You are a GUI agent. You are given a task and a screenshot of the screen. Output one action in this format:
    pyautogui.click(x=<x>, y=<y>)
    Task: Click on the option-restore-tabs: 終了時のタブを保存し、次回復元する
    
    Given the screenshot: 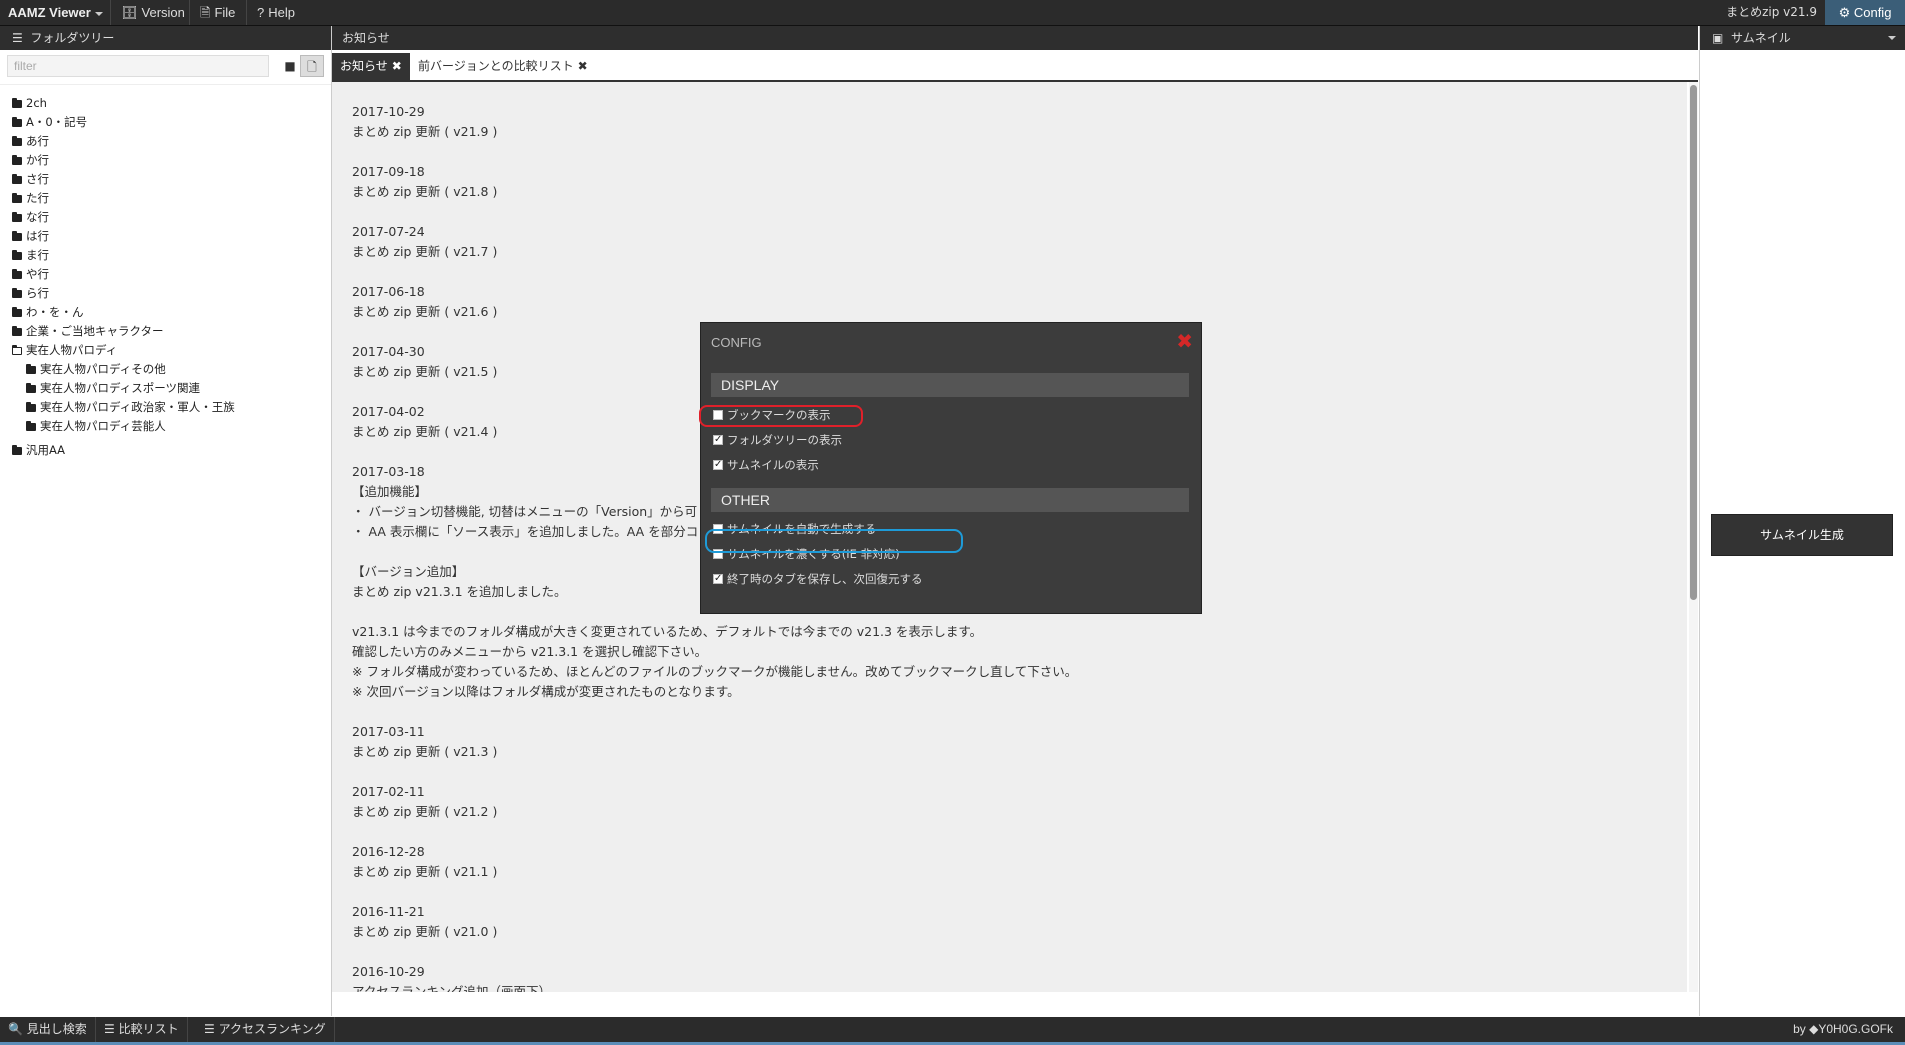 What is the action you would take?
    pyautogui.click(x=818, y=579)
    